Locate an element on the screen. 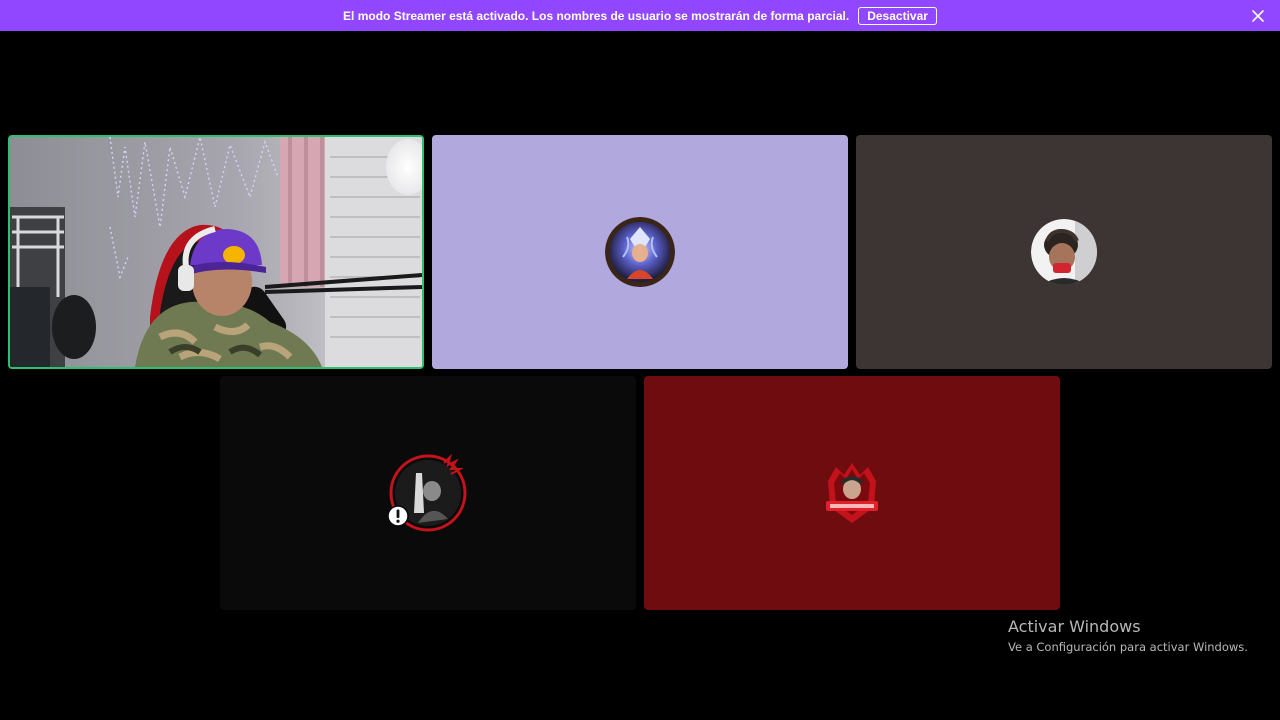 This screenshot has width=1280, height=720. close-icon is located at coordinates (1258, 16).